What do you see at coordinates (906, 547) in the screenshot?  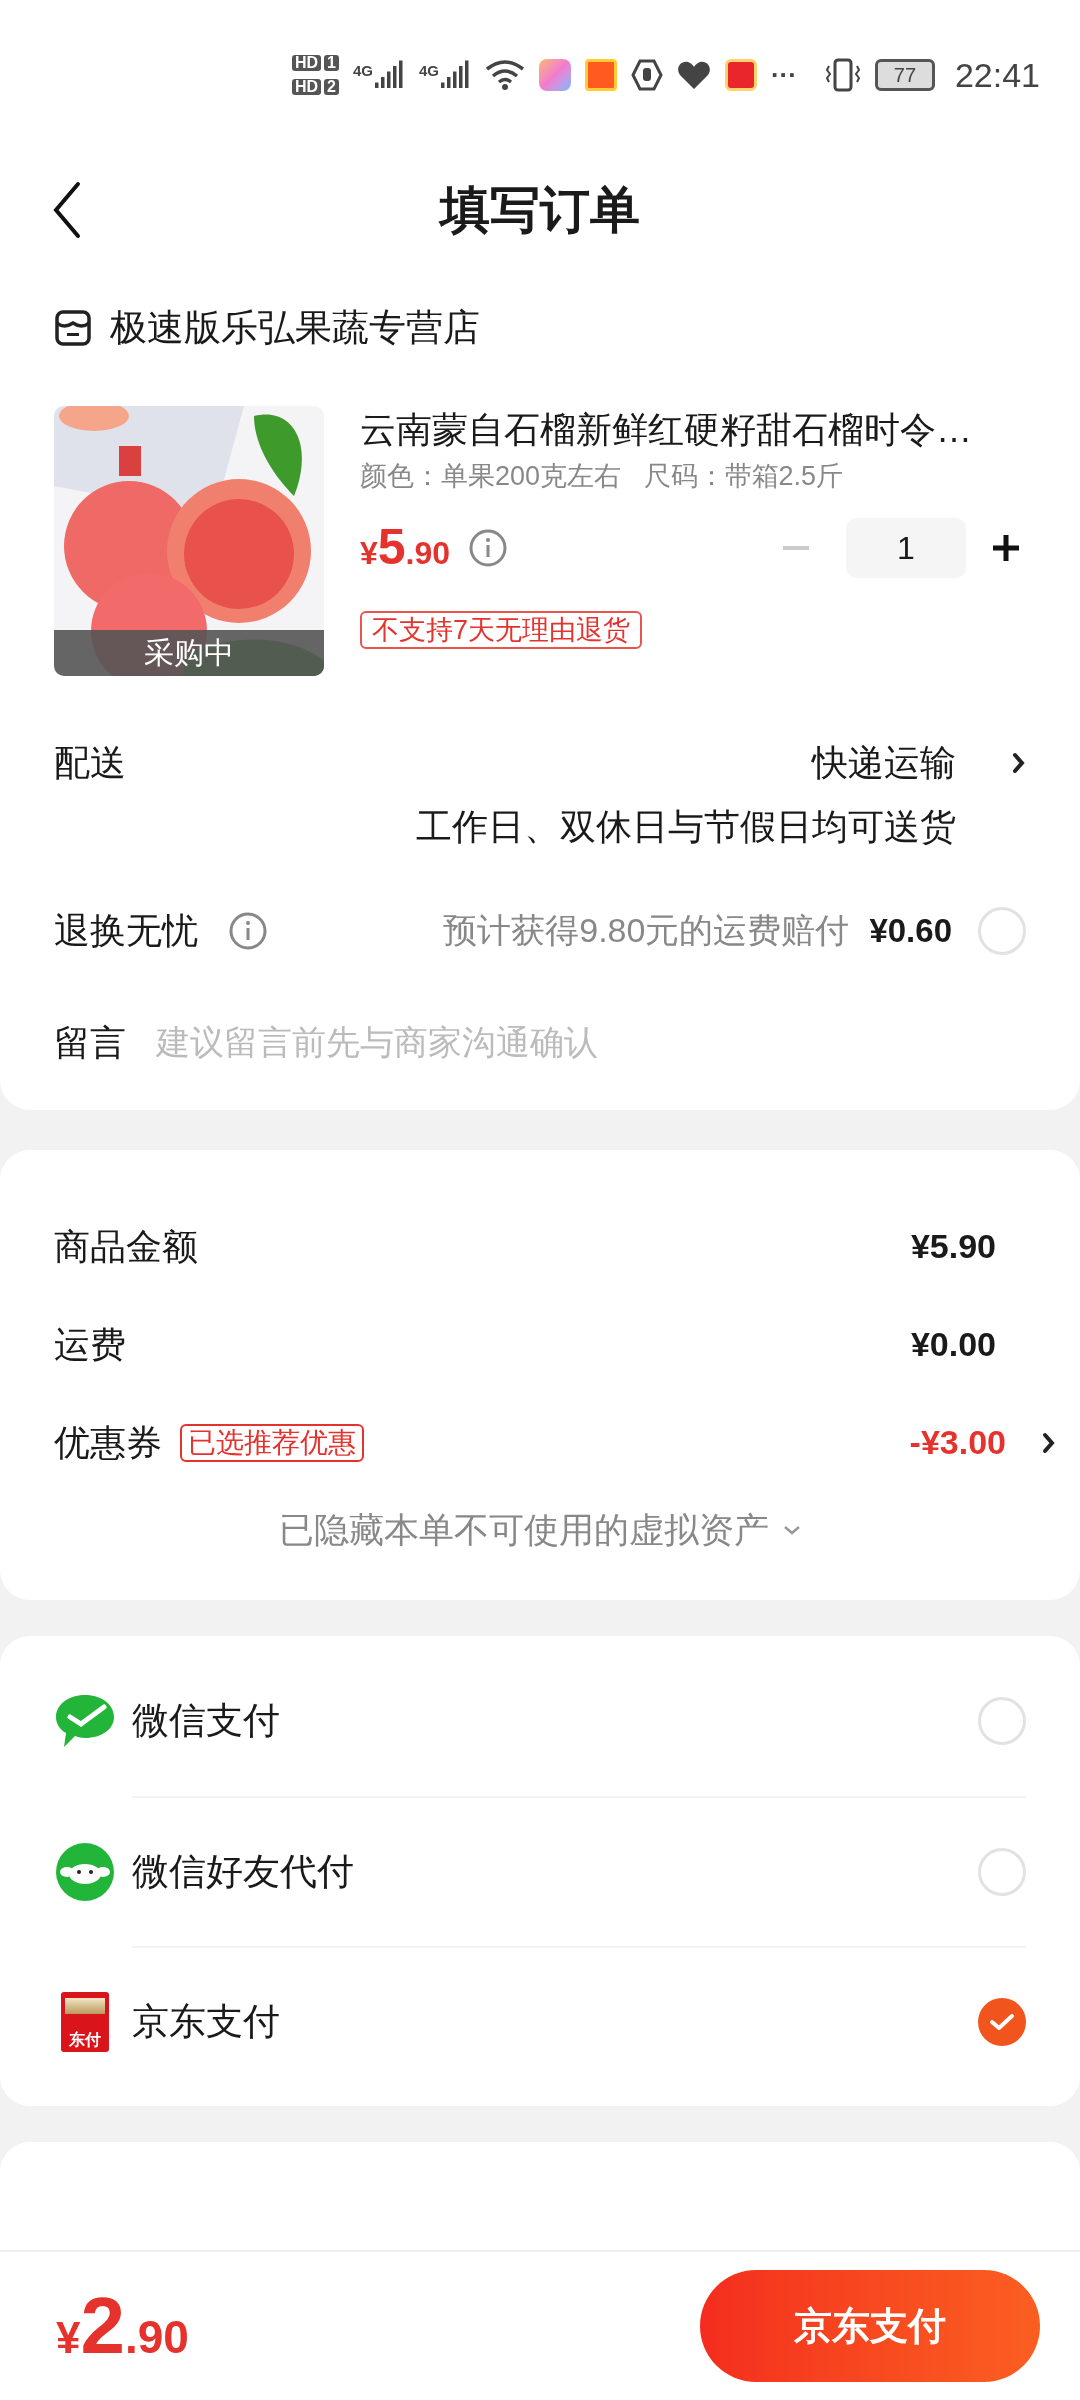 I see `quantity-field: 1` at bounding box center [906, 547].